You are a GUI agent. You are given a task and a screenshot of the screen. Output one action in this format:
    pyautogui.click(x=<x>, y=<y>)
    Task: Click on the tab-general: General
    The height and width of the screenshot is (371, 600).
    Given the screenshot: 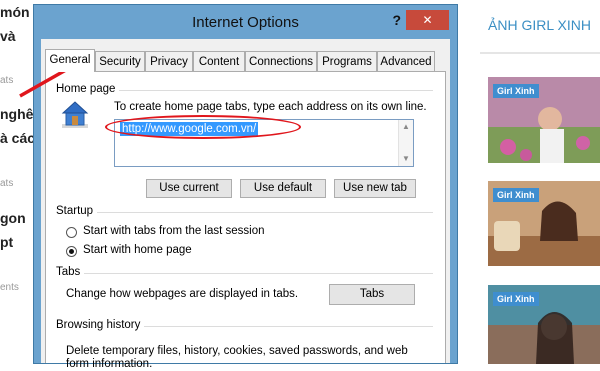 What is the action you would take?
    pyautogui.click(x=70, y=60)
    